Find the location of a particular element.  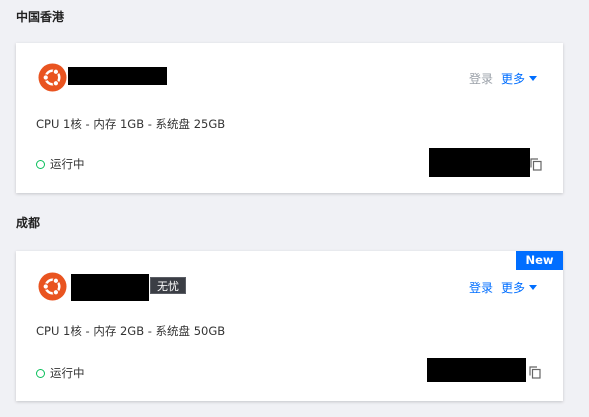

wuyou-badge: 无忧 is located at coordinates (168, 285).